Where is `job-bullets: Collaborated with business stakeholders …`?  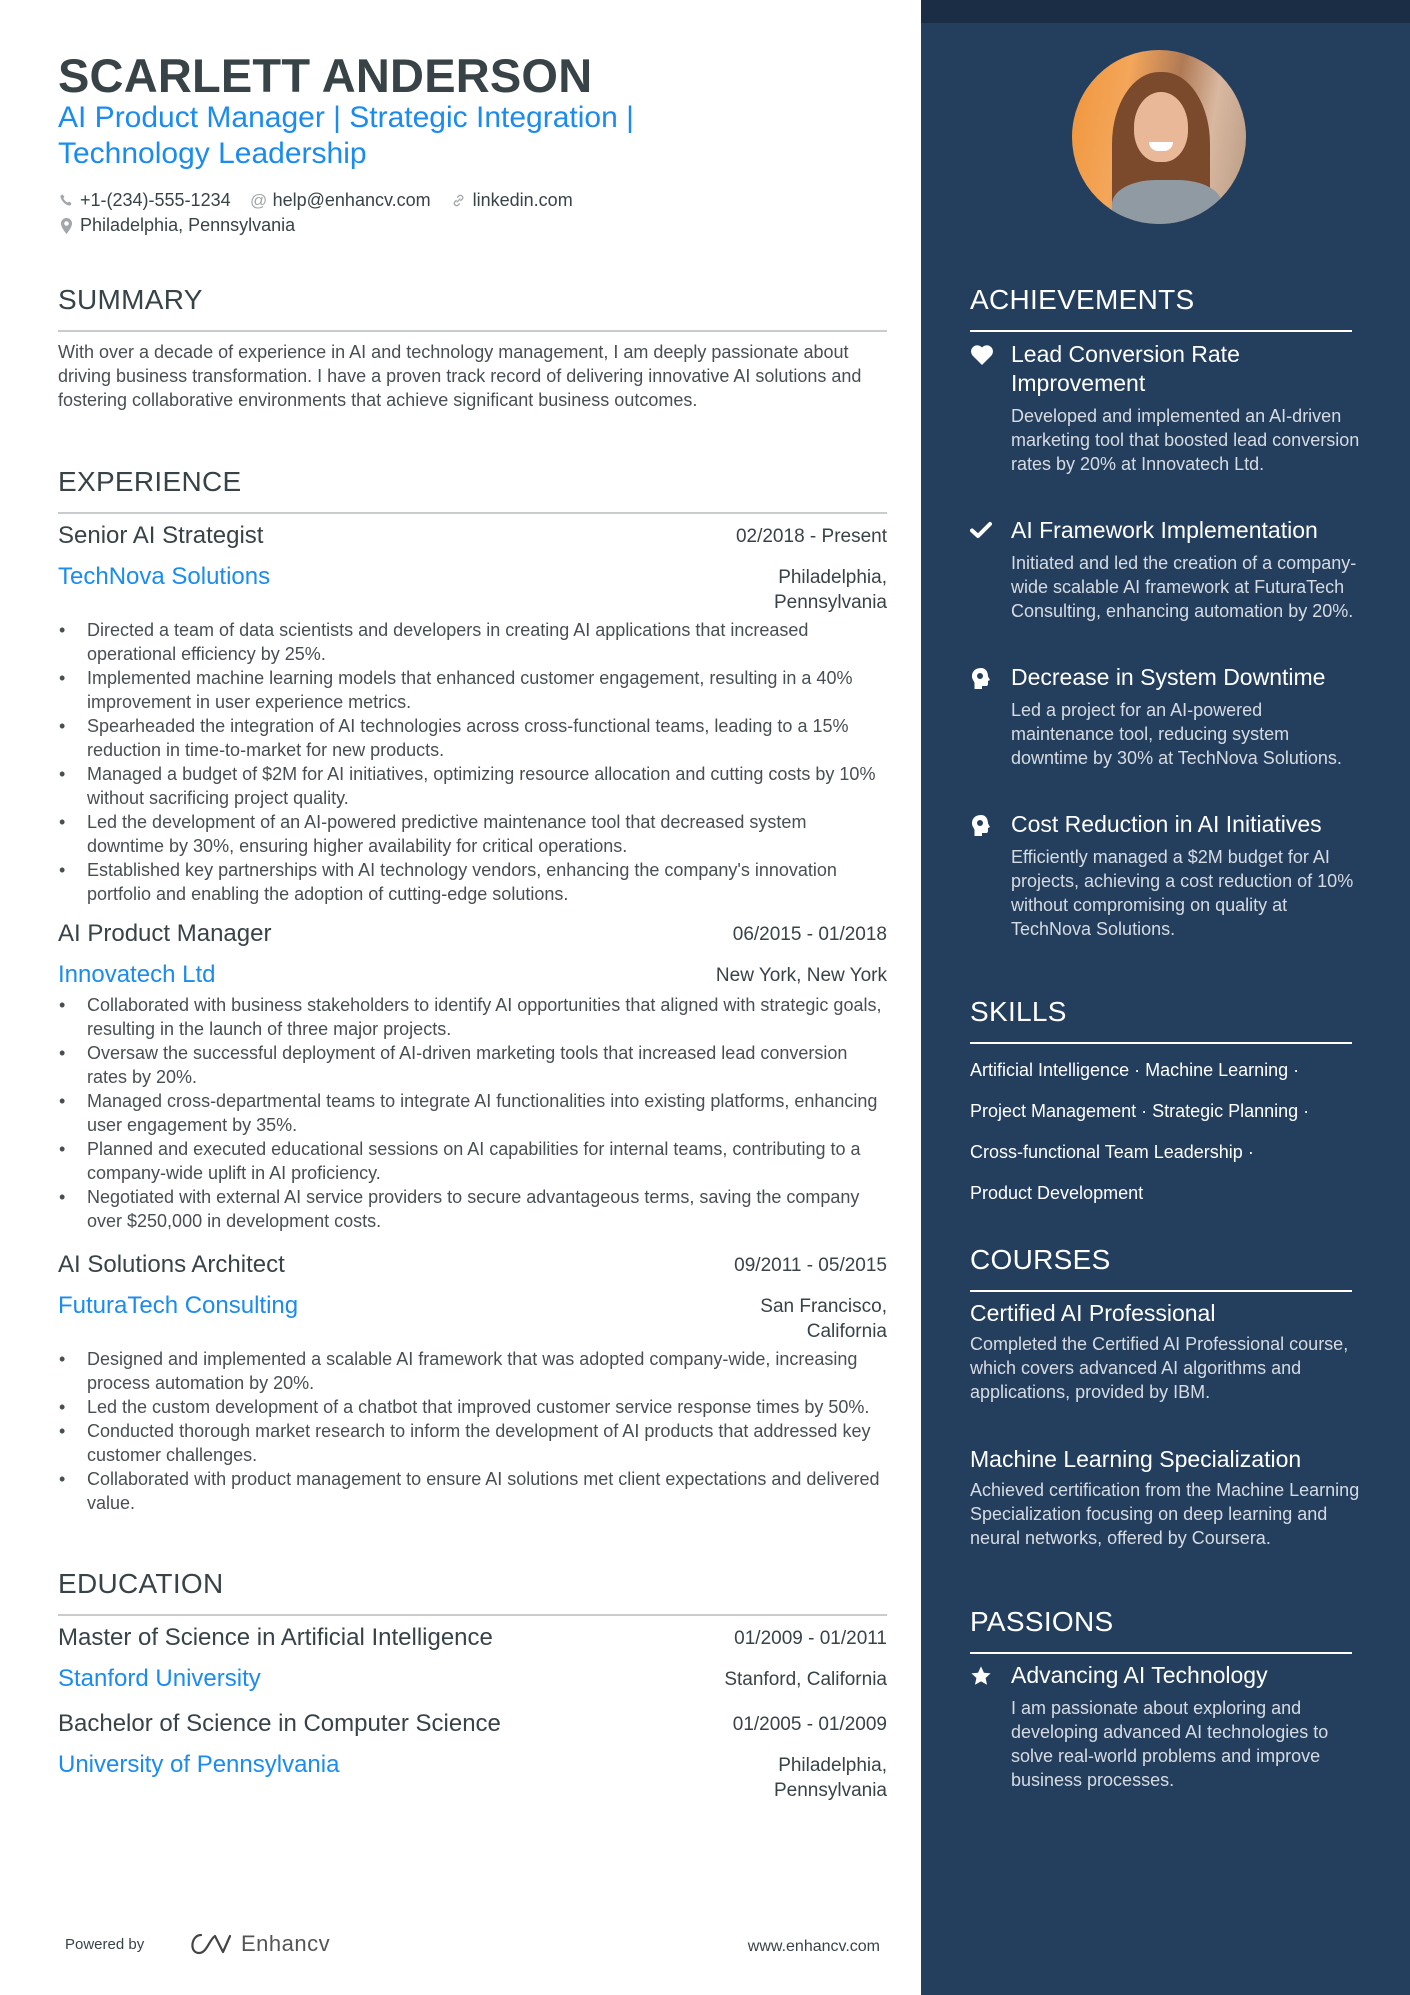
job-bullets: Collaborated with business stakeholders … is located at coordinates (472, 1113).